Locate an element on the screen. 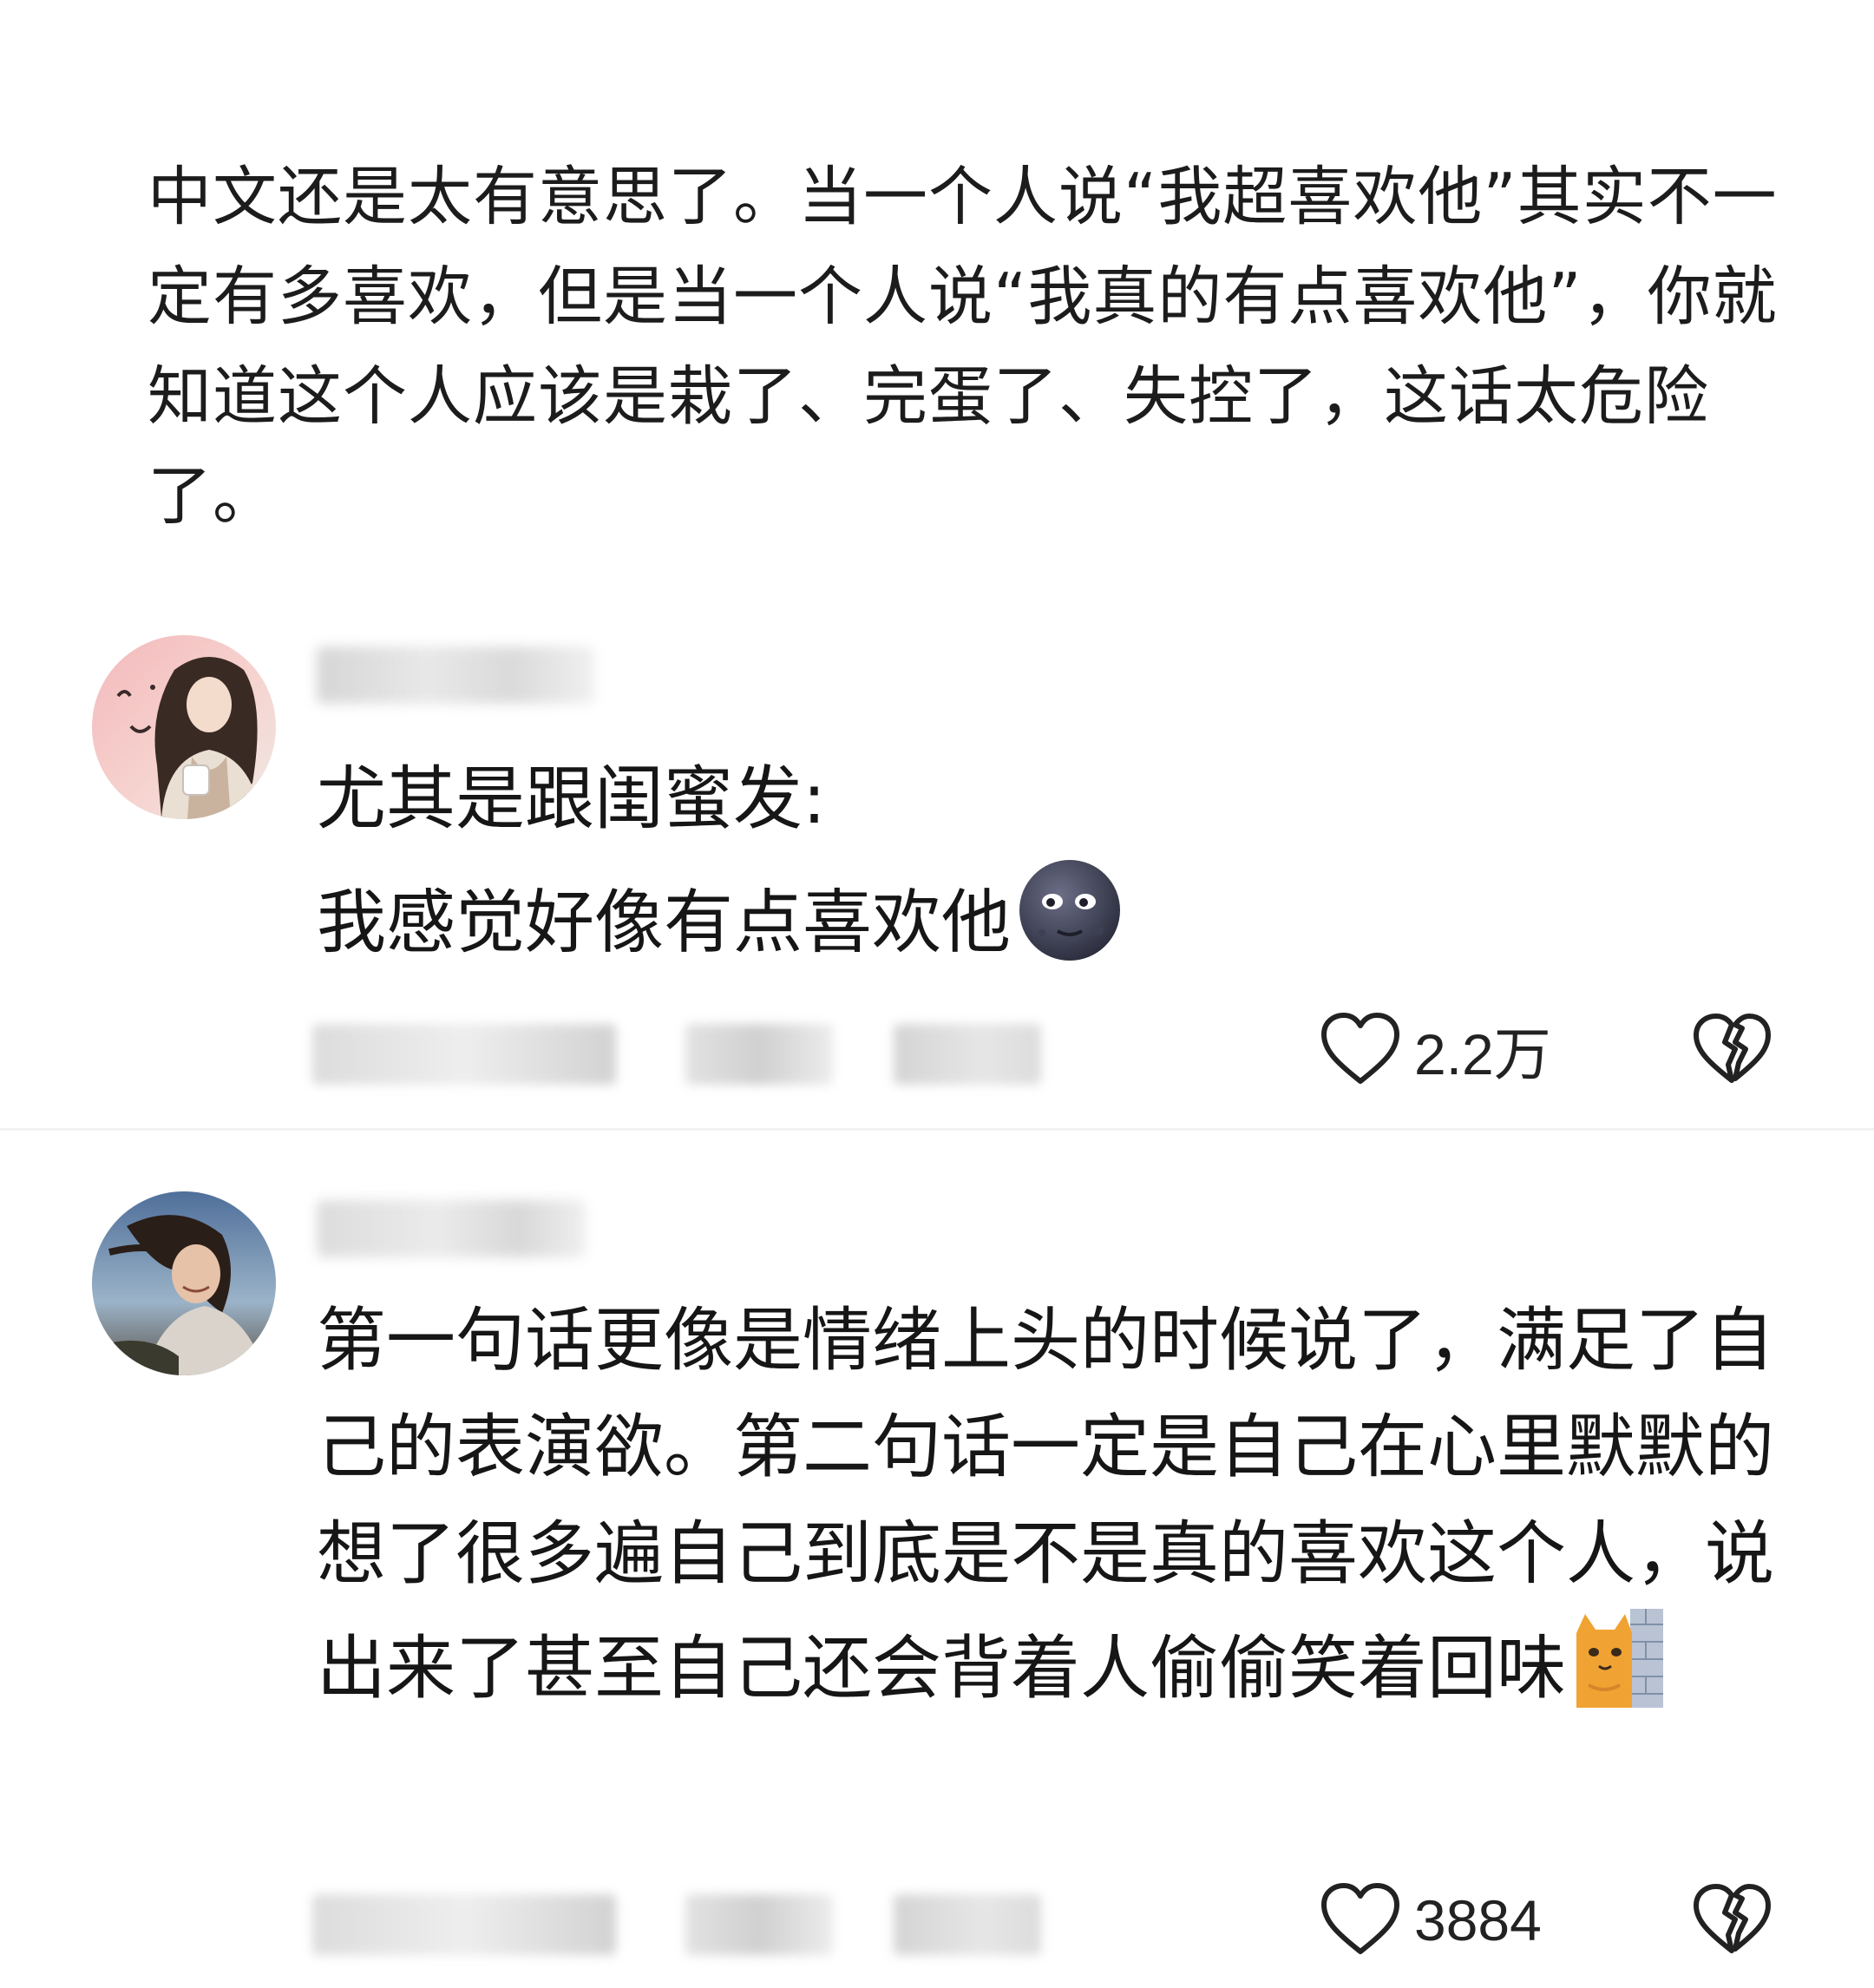 The height and width of the screenshot is (1988, 1874). comment-meta-row: 3884 is located at coordinates (937, 1911).